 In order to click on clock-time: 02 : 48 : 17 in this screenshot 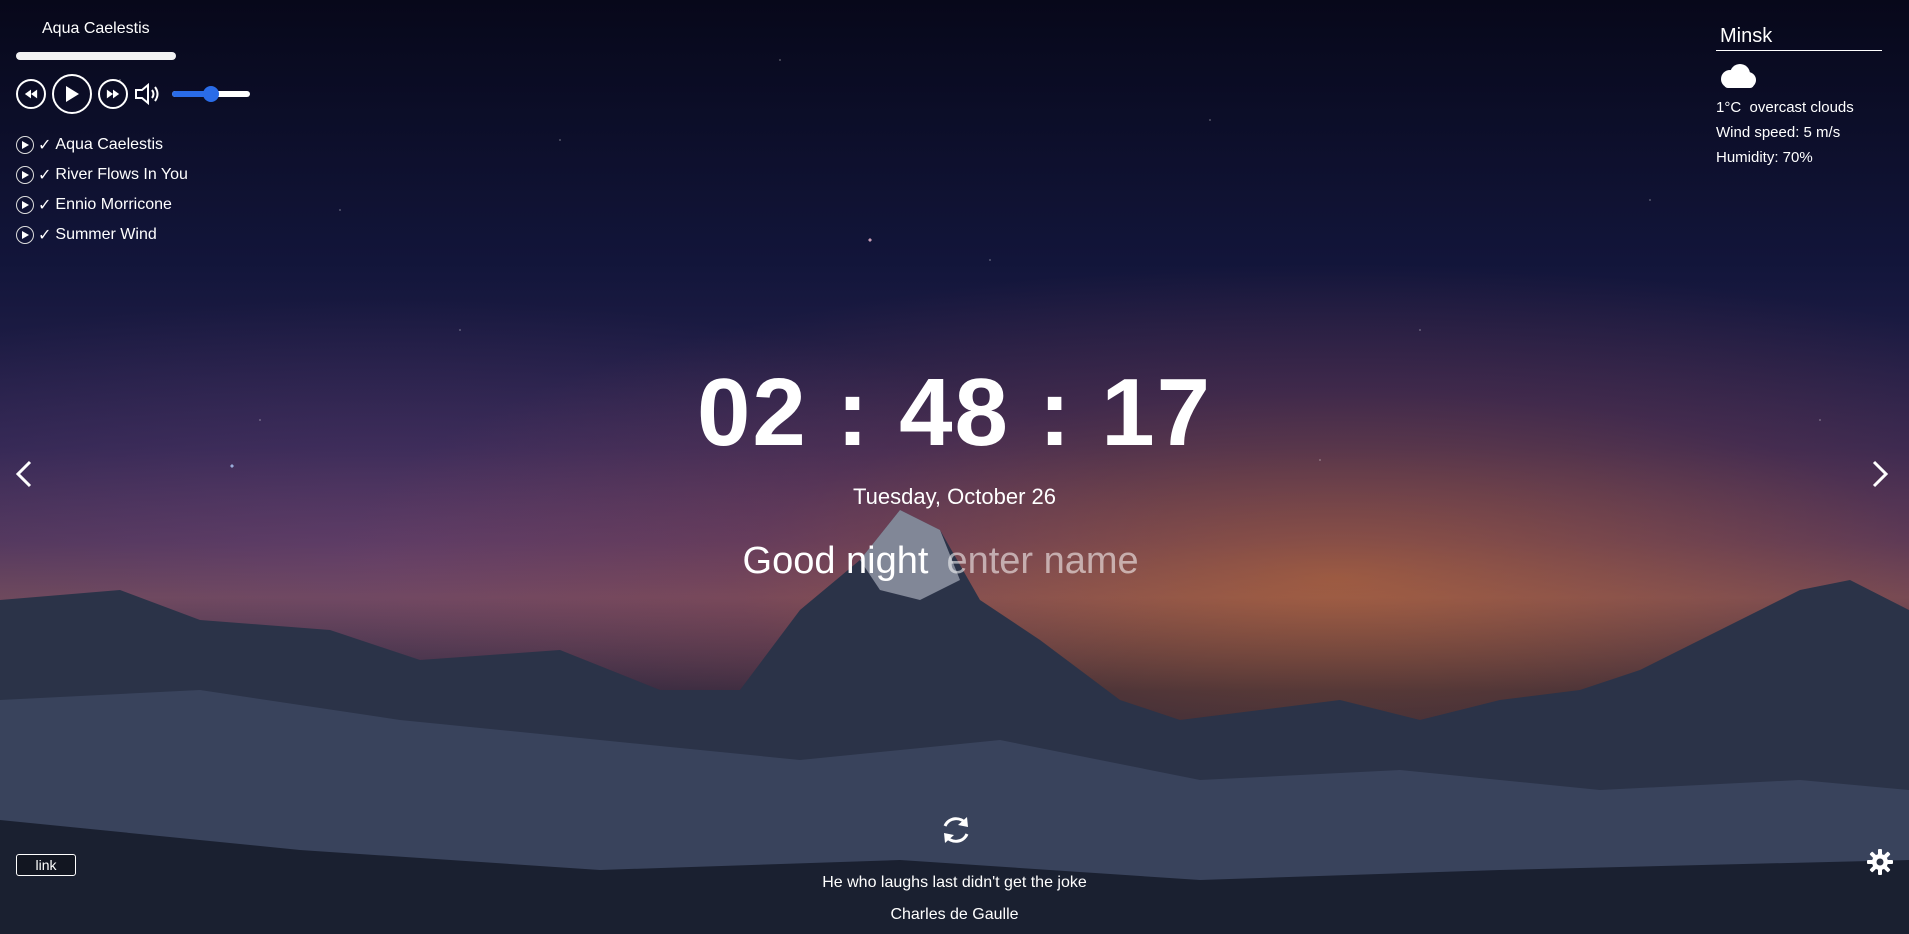, I will do `click(954, 412)`.